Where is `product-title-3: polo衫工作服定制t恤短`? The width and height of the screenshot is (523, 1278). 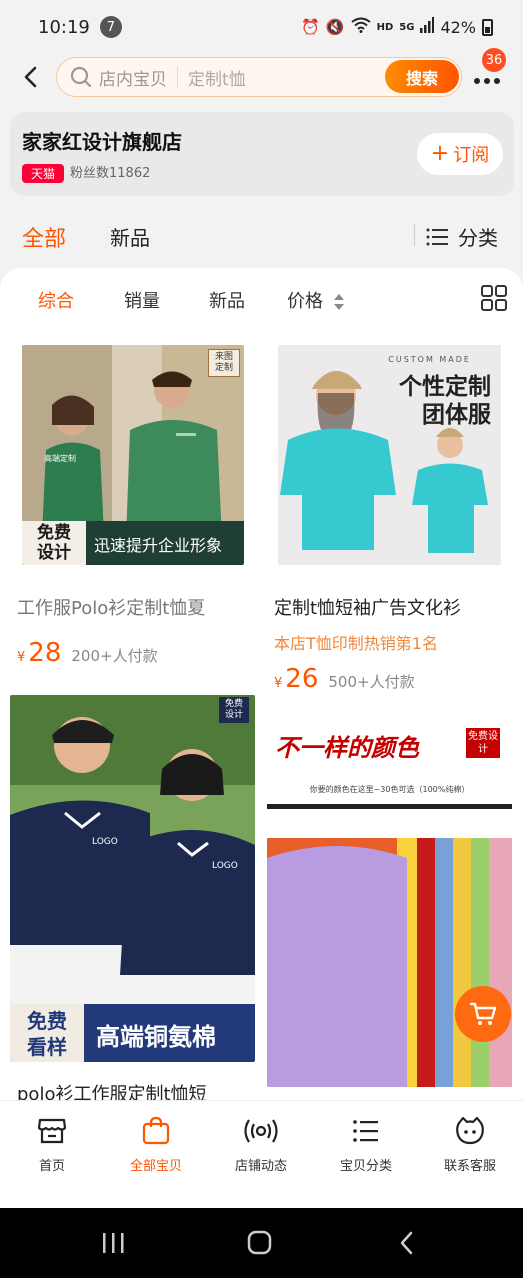
product-title-3: polo衫工作服定制t恤短 is located at coordinates (132, 1090).